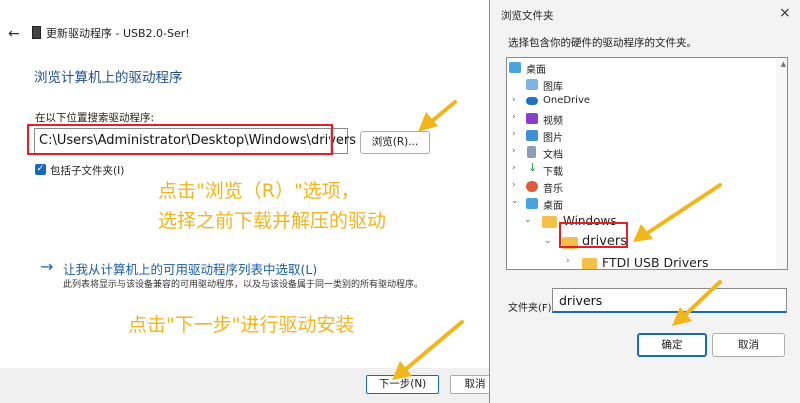 The height and width of the screenshot is (403, 800). I want to click on usb-device-icon, so click(36, 32).